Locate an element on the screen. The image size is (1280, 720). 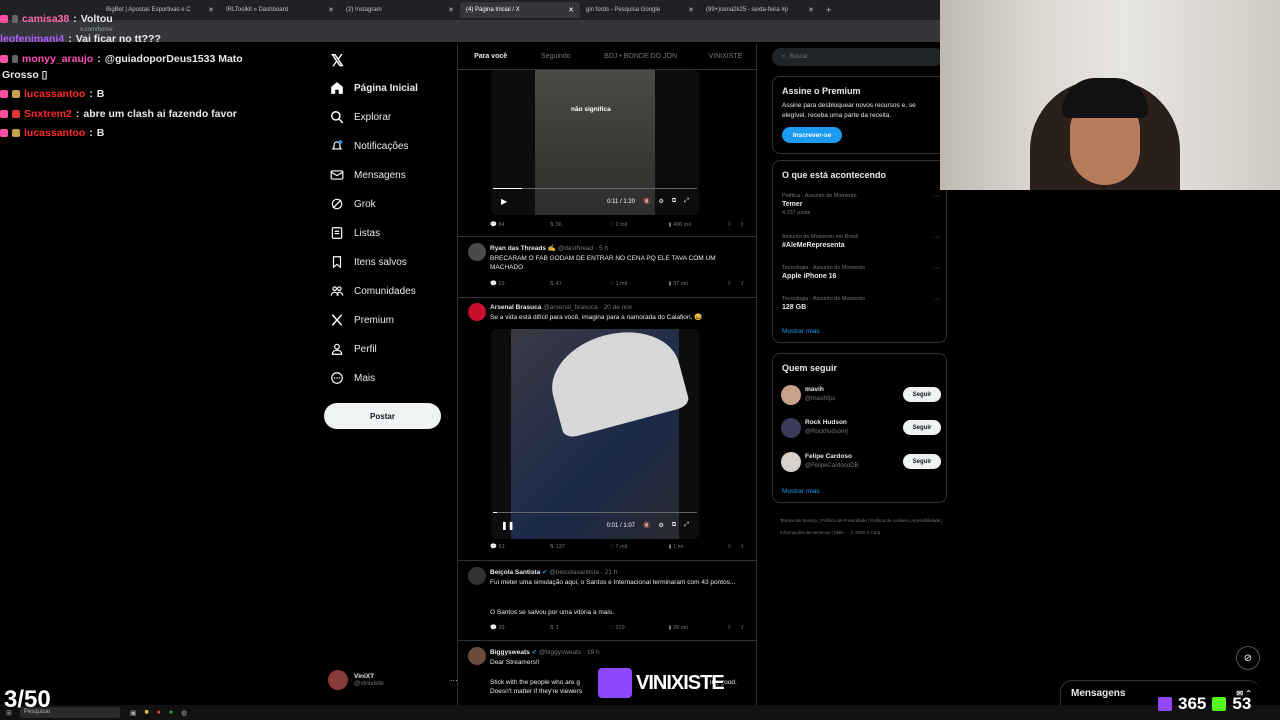
app-icon: ◍ is located at coordinates (184, 713).